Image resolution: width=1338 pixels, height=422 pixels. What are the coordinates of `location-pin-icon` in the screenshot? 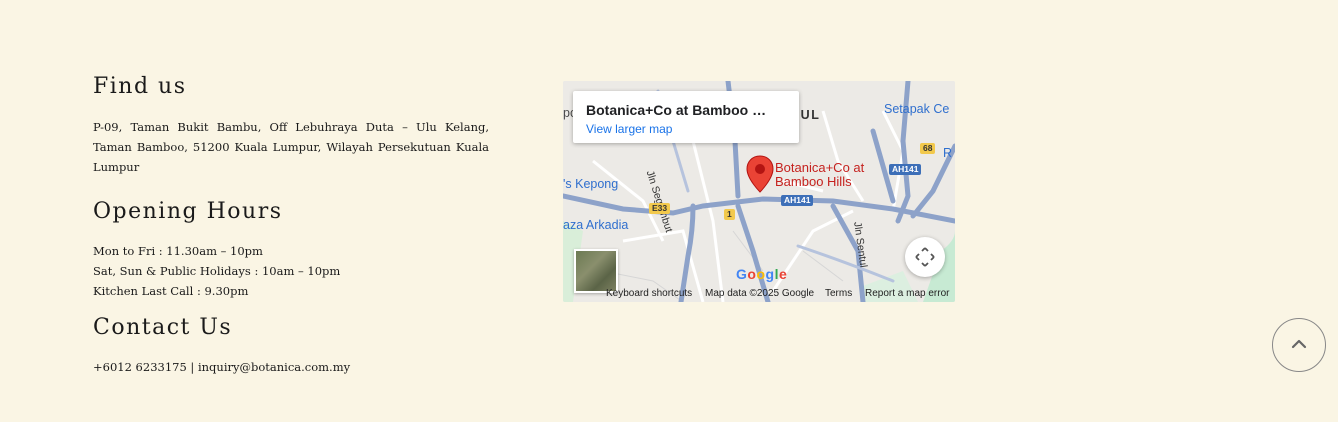 It's located at (760, 176).